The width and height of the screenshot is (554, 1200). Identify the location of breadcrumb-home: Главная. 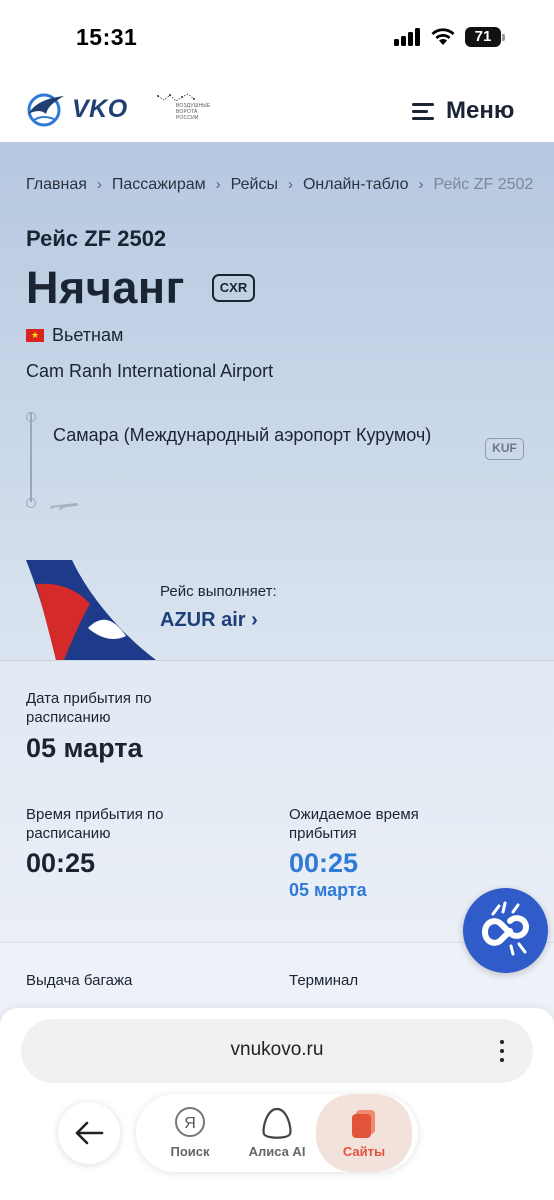
(56, 185).